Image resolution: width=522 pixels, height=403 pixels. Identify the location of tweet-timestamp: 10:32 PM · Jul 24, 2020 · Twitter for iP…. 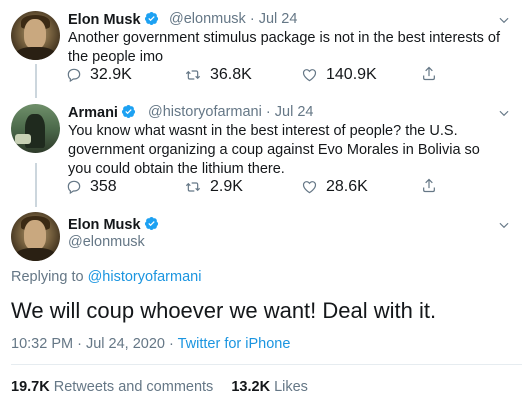
(150, 344).